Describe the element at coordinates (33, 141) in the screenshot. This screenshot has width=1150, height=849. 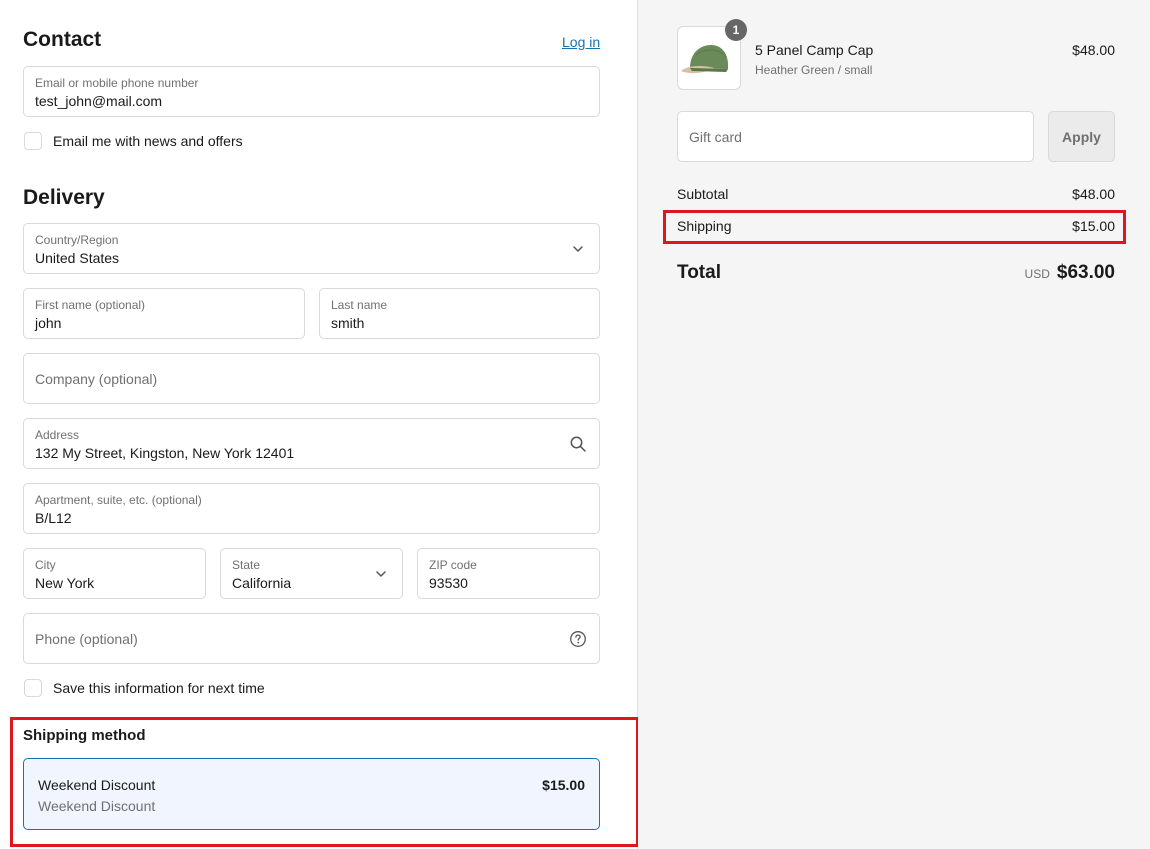
I see `news-offers-checkbox` at that location.